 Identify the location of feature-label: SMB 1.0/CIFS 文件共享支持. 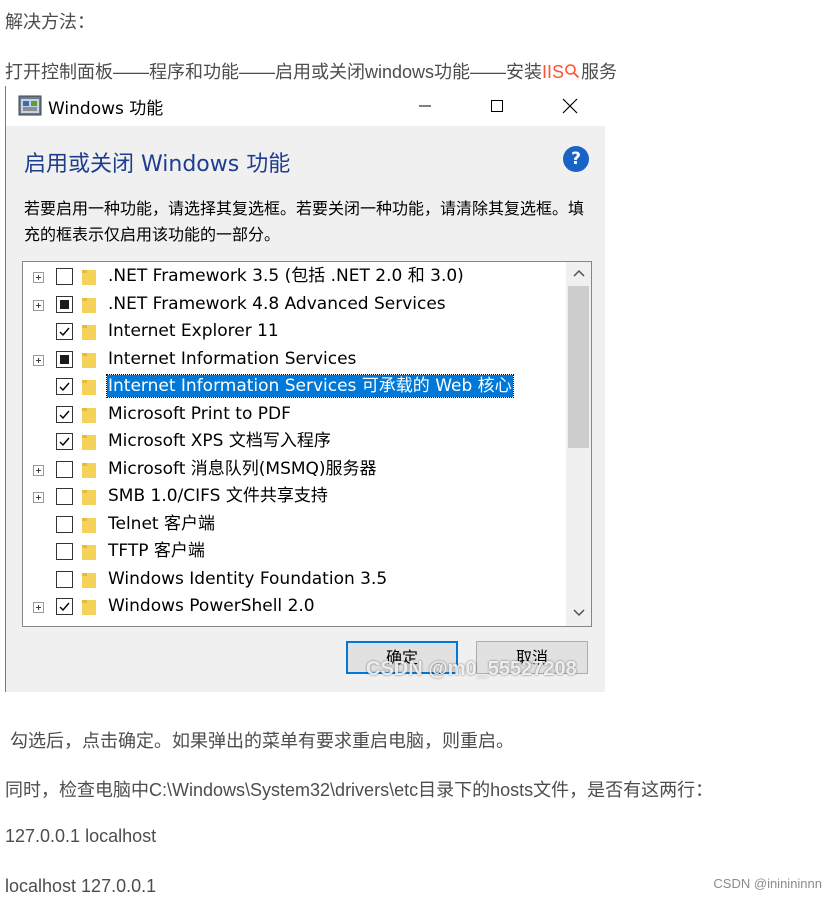
(218, 496).